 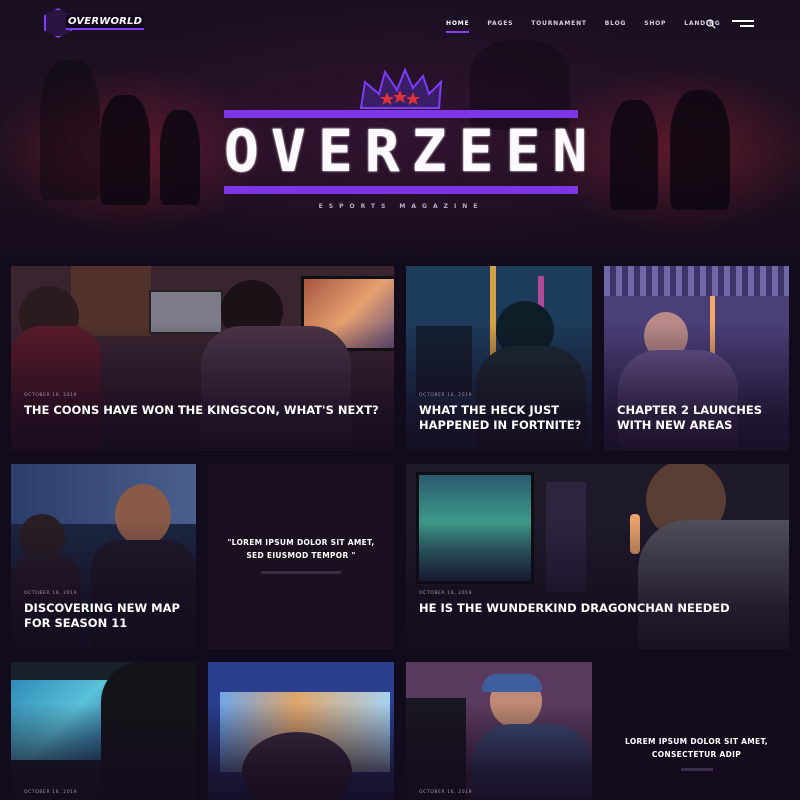 I want to click on site-subtitle: ESPORTS MAGAZINE, so click(x=401, y=206).